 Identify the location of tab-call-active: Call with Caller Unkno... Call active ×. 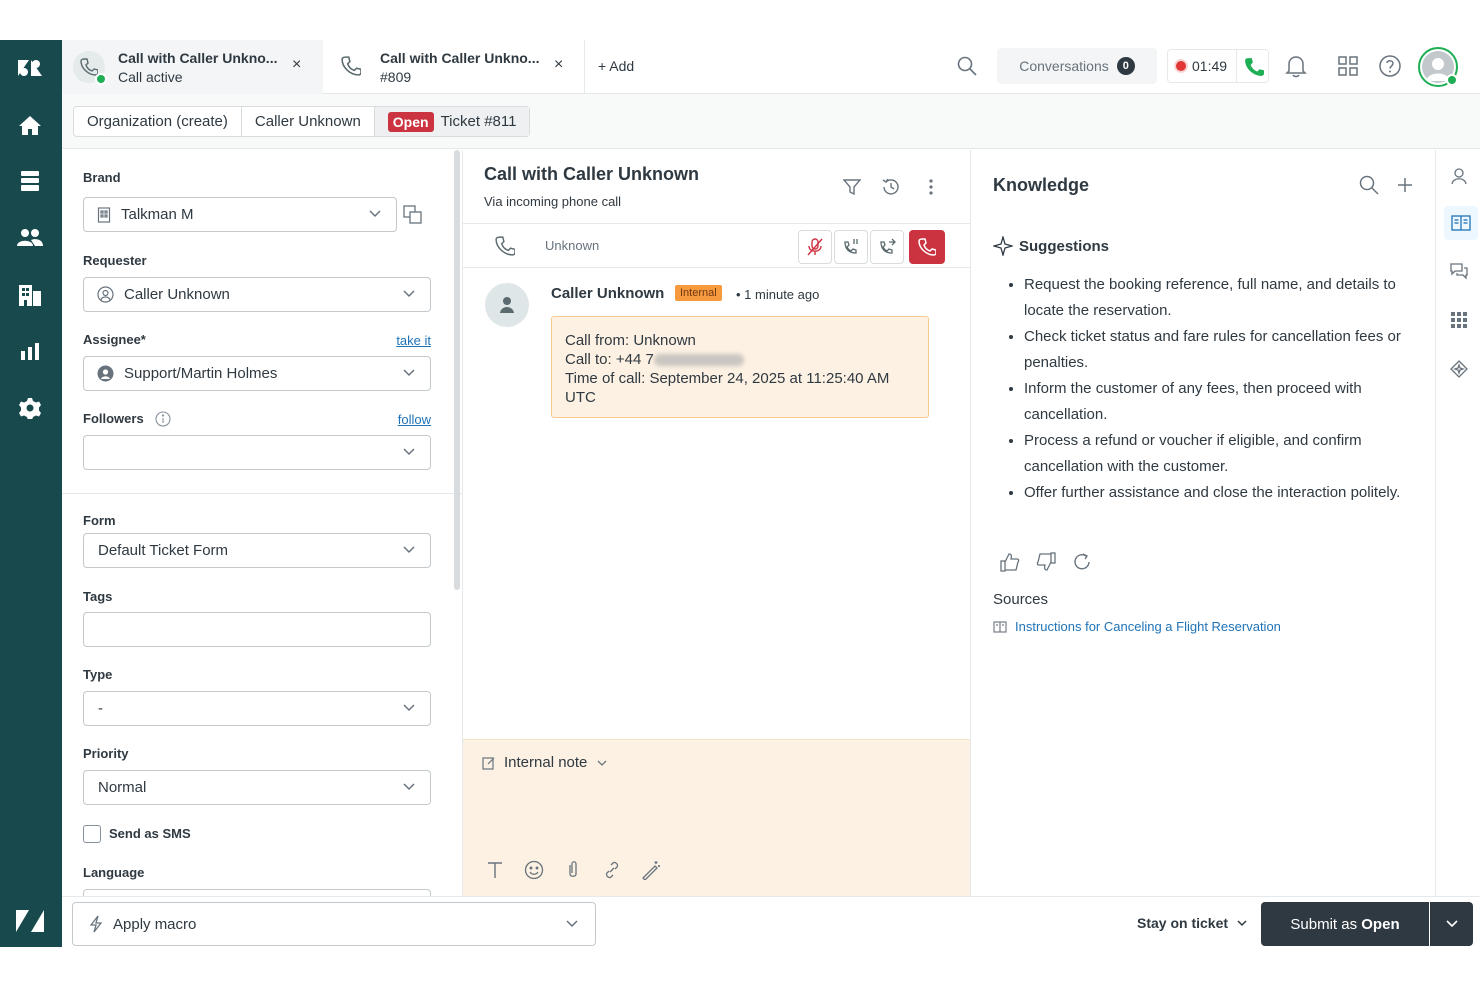
(192, 67).